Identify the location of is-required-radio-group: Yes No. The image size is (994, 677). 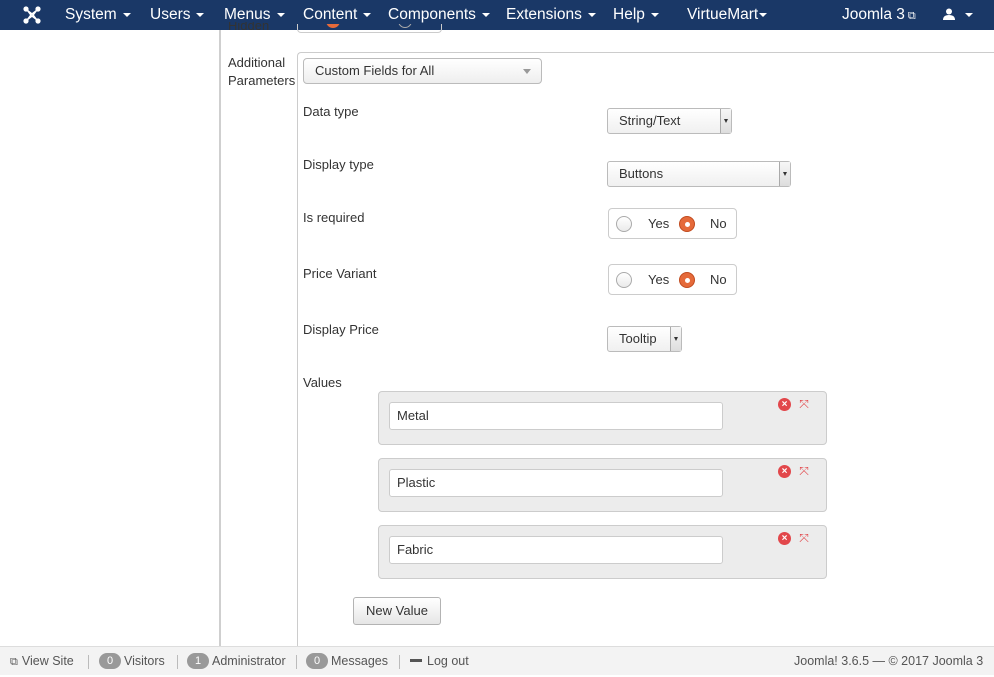
(672, 223).